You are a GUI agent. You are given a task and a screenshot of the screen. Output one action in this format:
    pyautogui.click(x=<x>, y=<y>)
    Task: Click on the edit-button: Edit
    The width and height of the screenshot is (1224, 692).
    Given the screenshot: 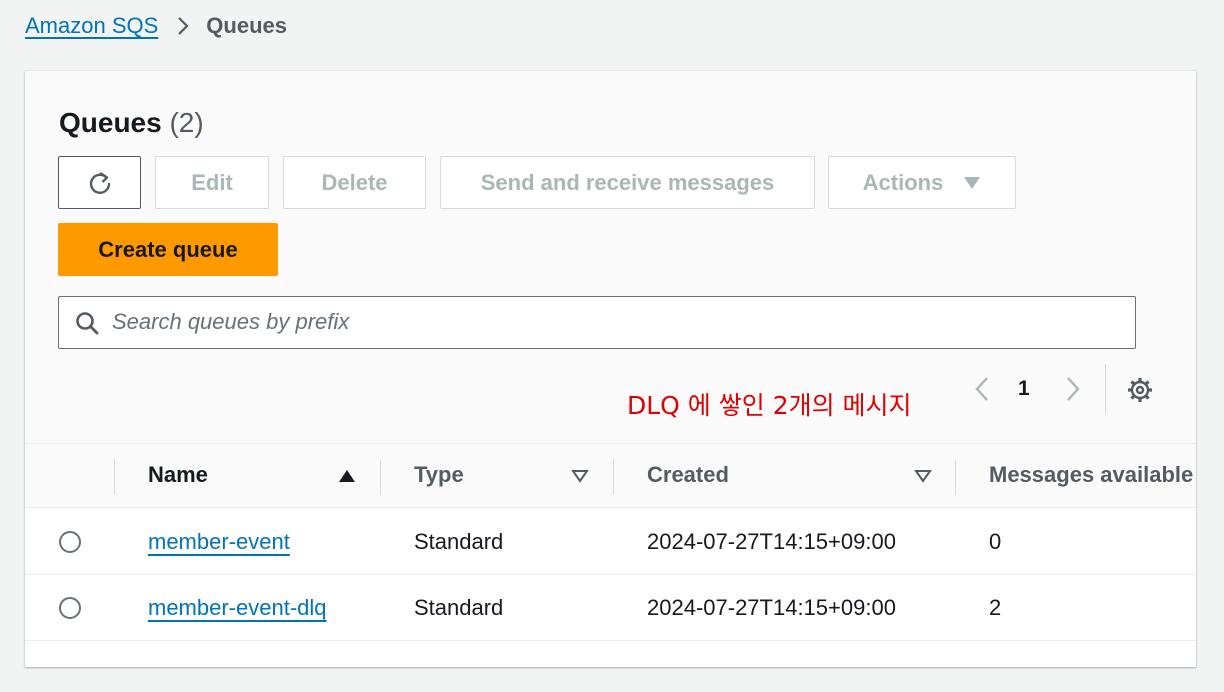 What is the action you would take?
    pyautogui.click(x=212, y=182)
    